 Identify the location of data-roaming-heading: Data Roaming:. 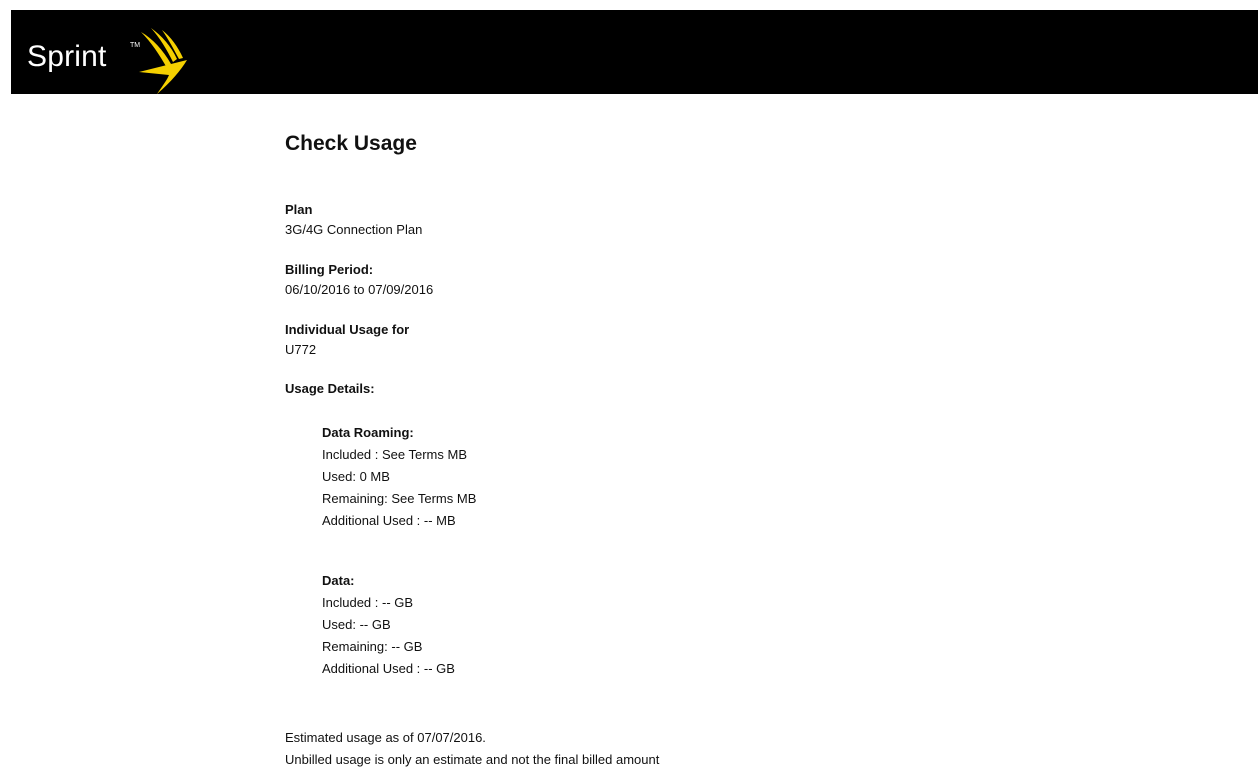
(368, 432).